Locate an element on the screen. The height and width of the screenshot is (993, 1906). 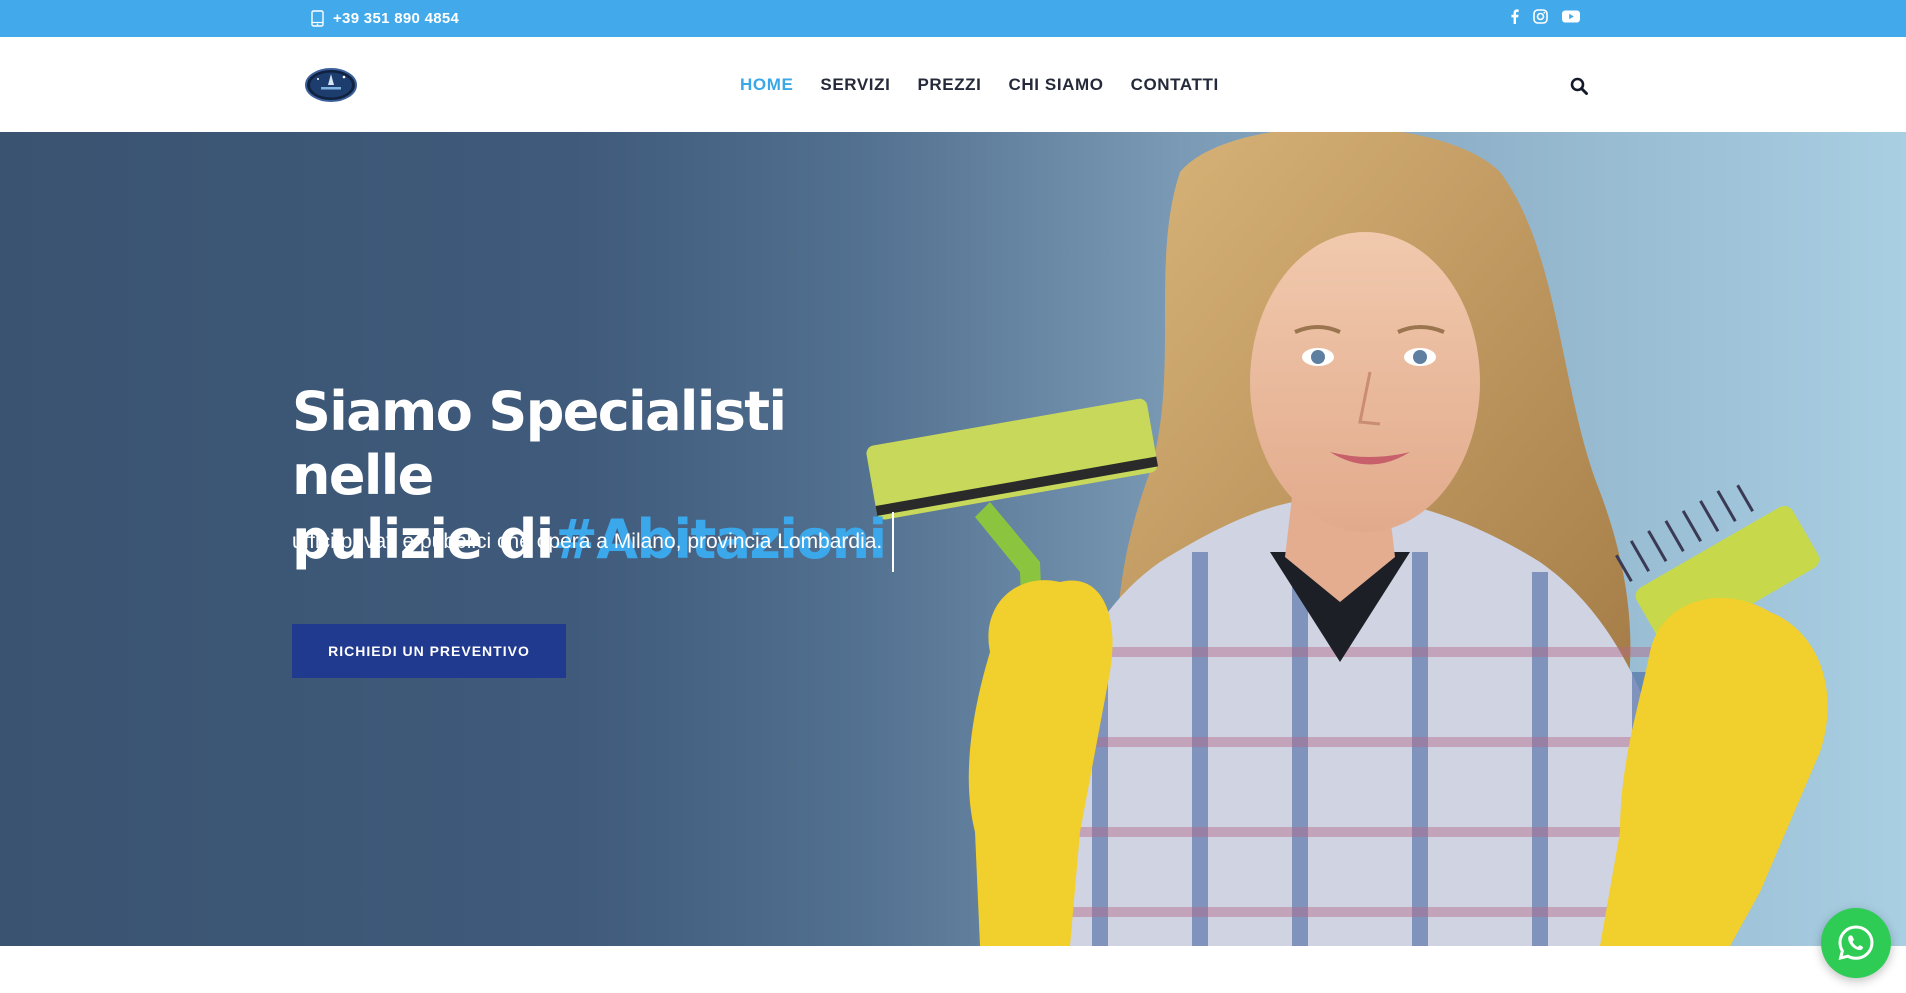
request-quote-button: RICHIEDI UN PREVENTIVO is located at coordinates (429, 651).